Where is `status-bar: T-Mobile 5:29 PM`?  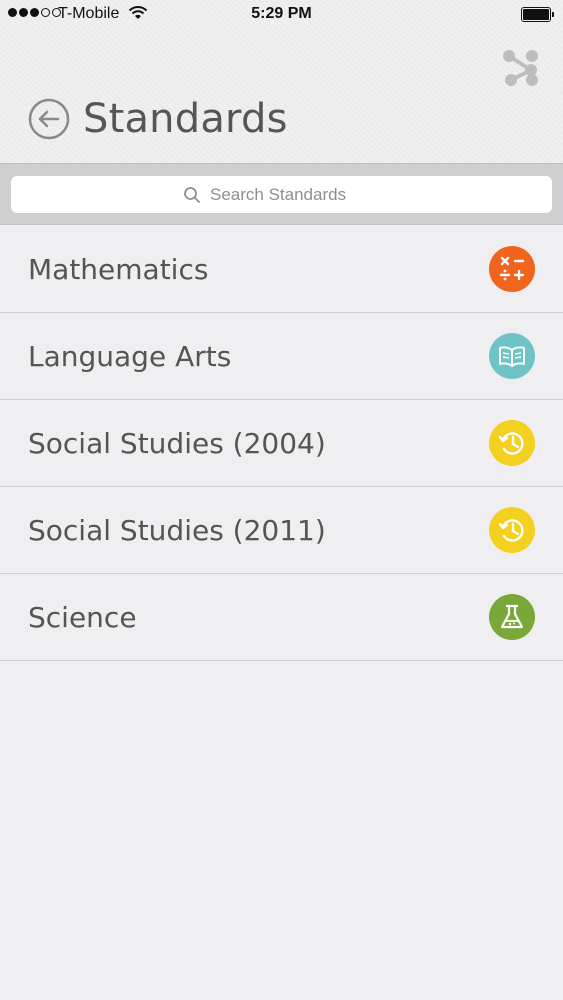
status-bar: T-Mobile 5:29 PM is located at coordinates (281, 15).